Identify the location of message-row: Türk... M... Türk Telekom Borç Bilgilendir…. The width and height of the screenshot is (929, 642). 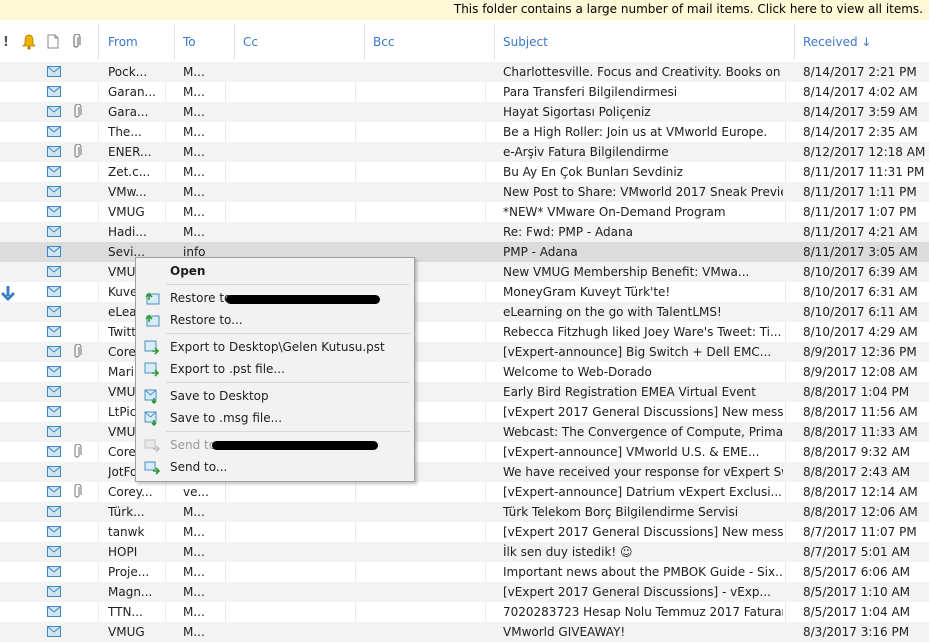
(464, 512).